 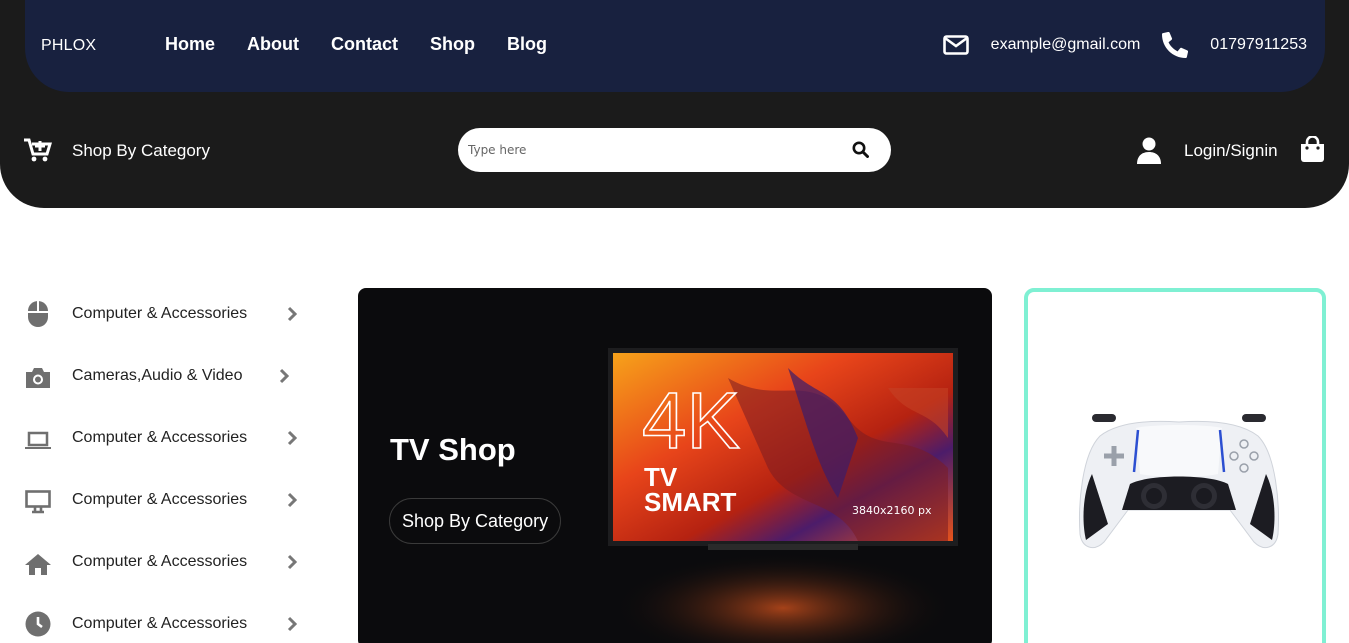 What do you see at coordinates (273, 44) in the screenshot?
I see `nav-about: About` at bounding box center [273, 44].